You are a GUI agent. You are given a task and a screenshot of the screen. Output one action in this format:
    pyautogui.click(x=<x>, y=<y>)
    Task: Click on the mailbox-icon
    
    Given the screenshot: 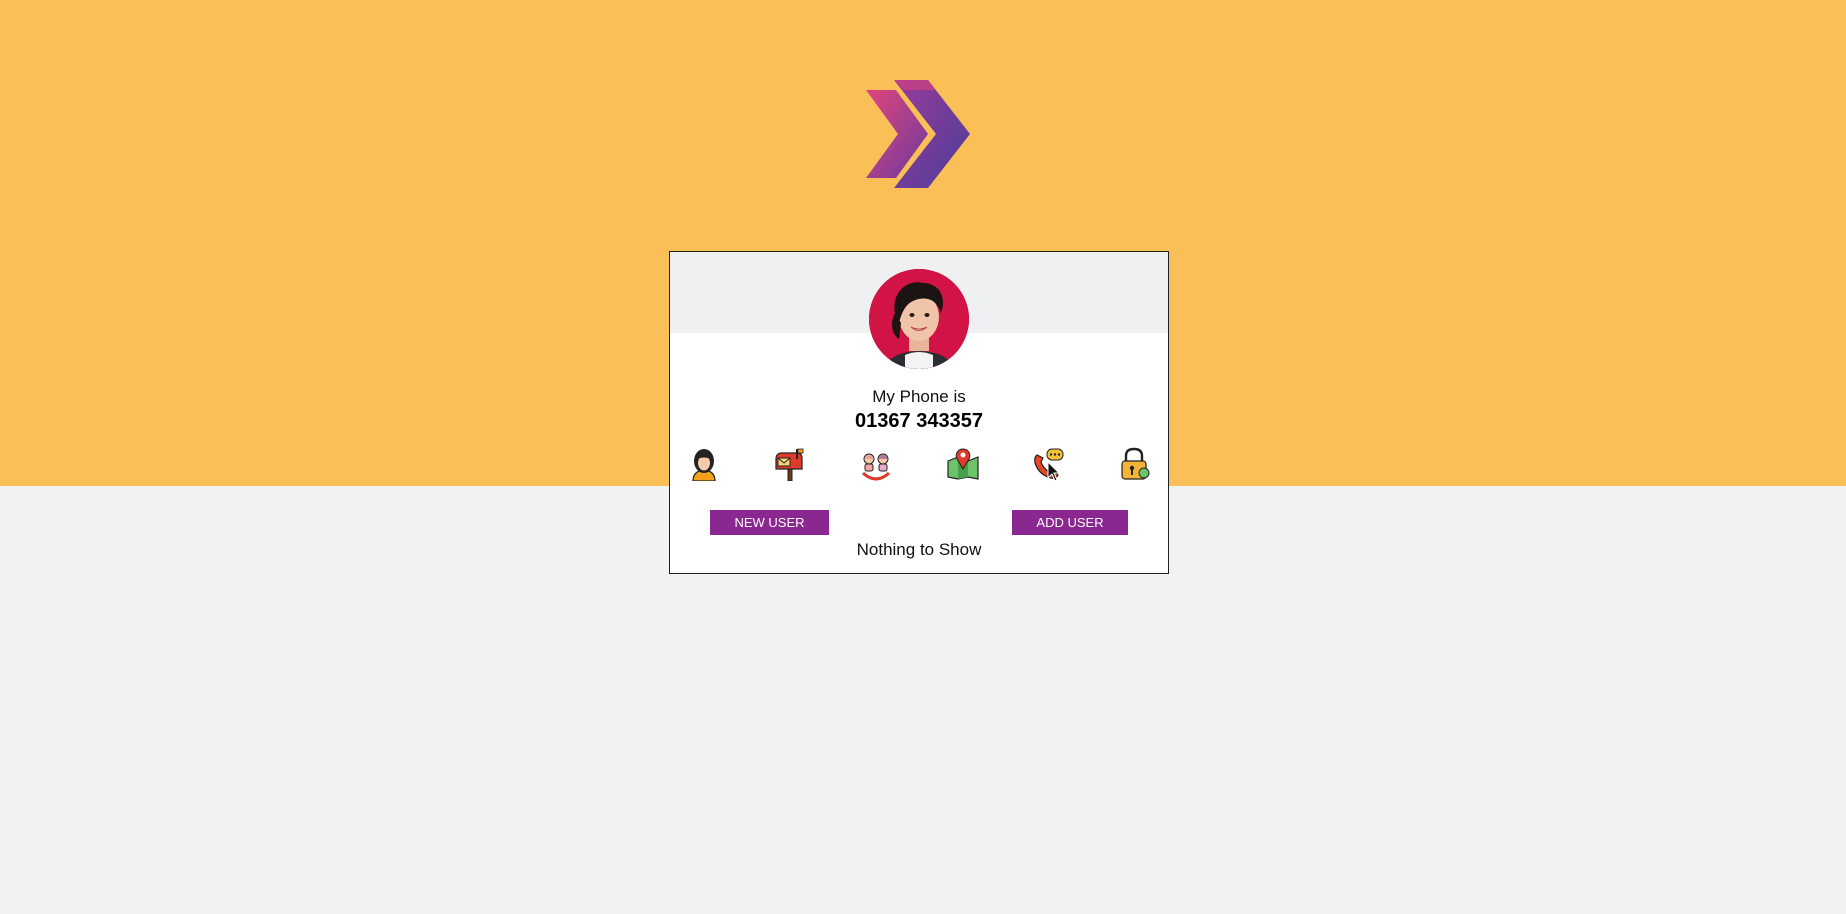 What is the action you would take?
    pyautogui.click(x=789, y=464)
    